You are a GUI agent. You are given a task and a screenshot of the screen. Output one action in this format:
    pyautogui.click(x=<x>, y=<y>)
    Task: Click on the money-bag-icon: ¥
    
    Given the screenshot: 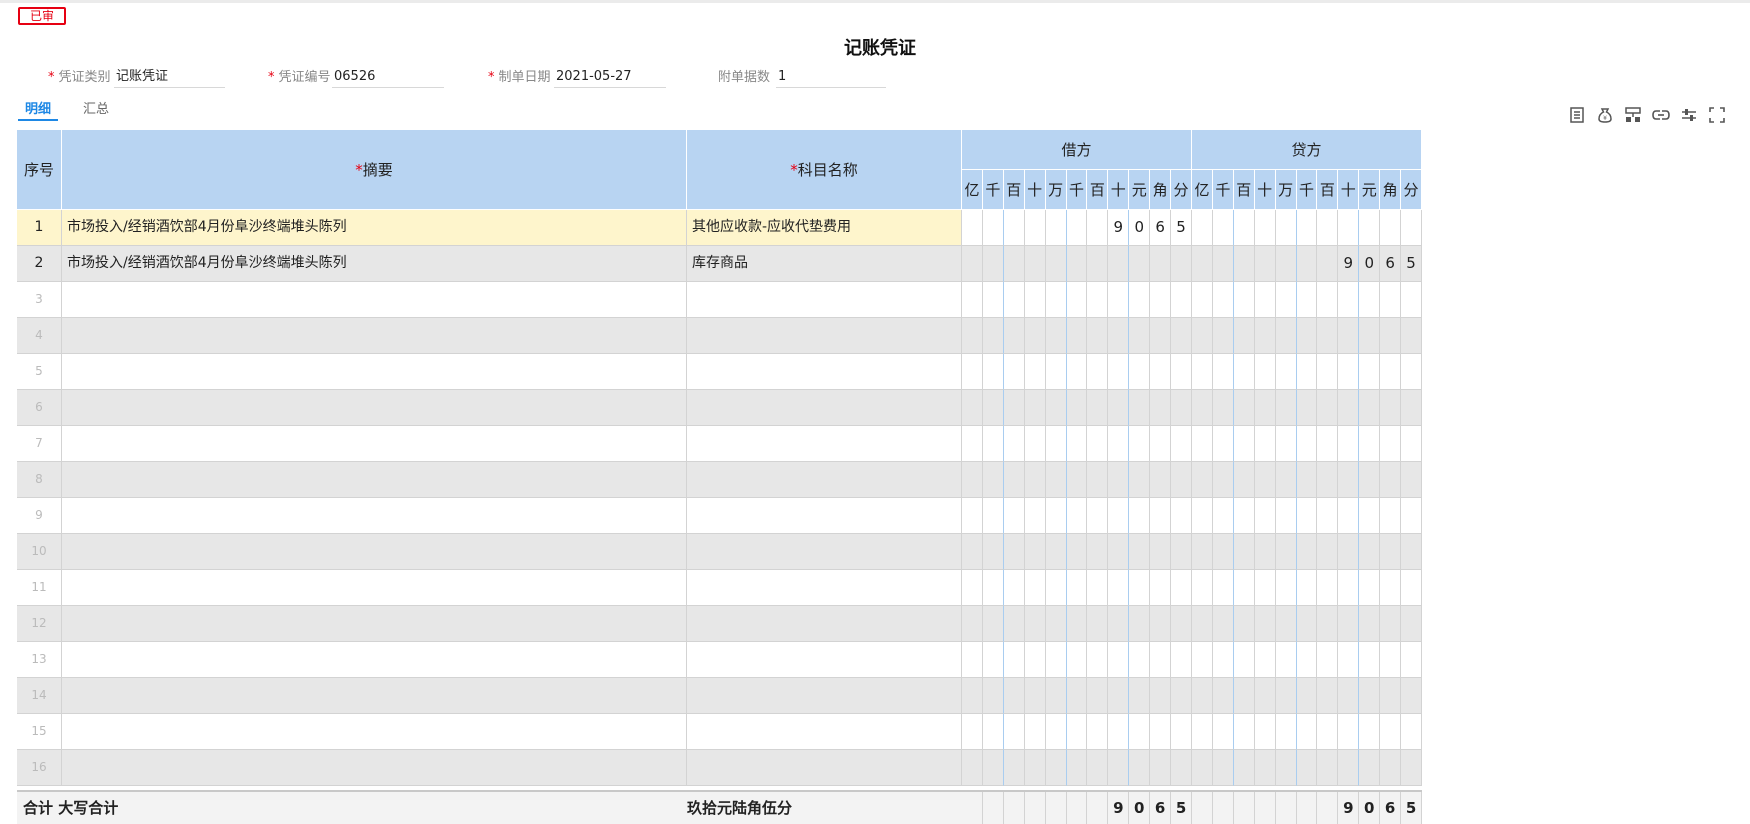 What is the action you would take?
    pyautogui.click(x=1605, y=115)
    